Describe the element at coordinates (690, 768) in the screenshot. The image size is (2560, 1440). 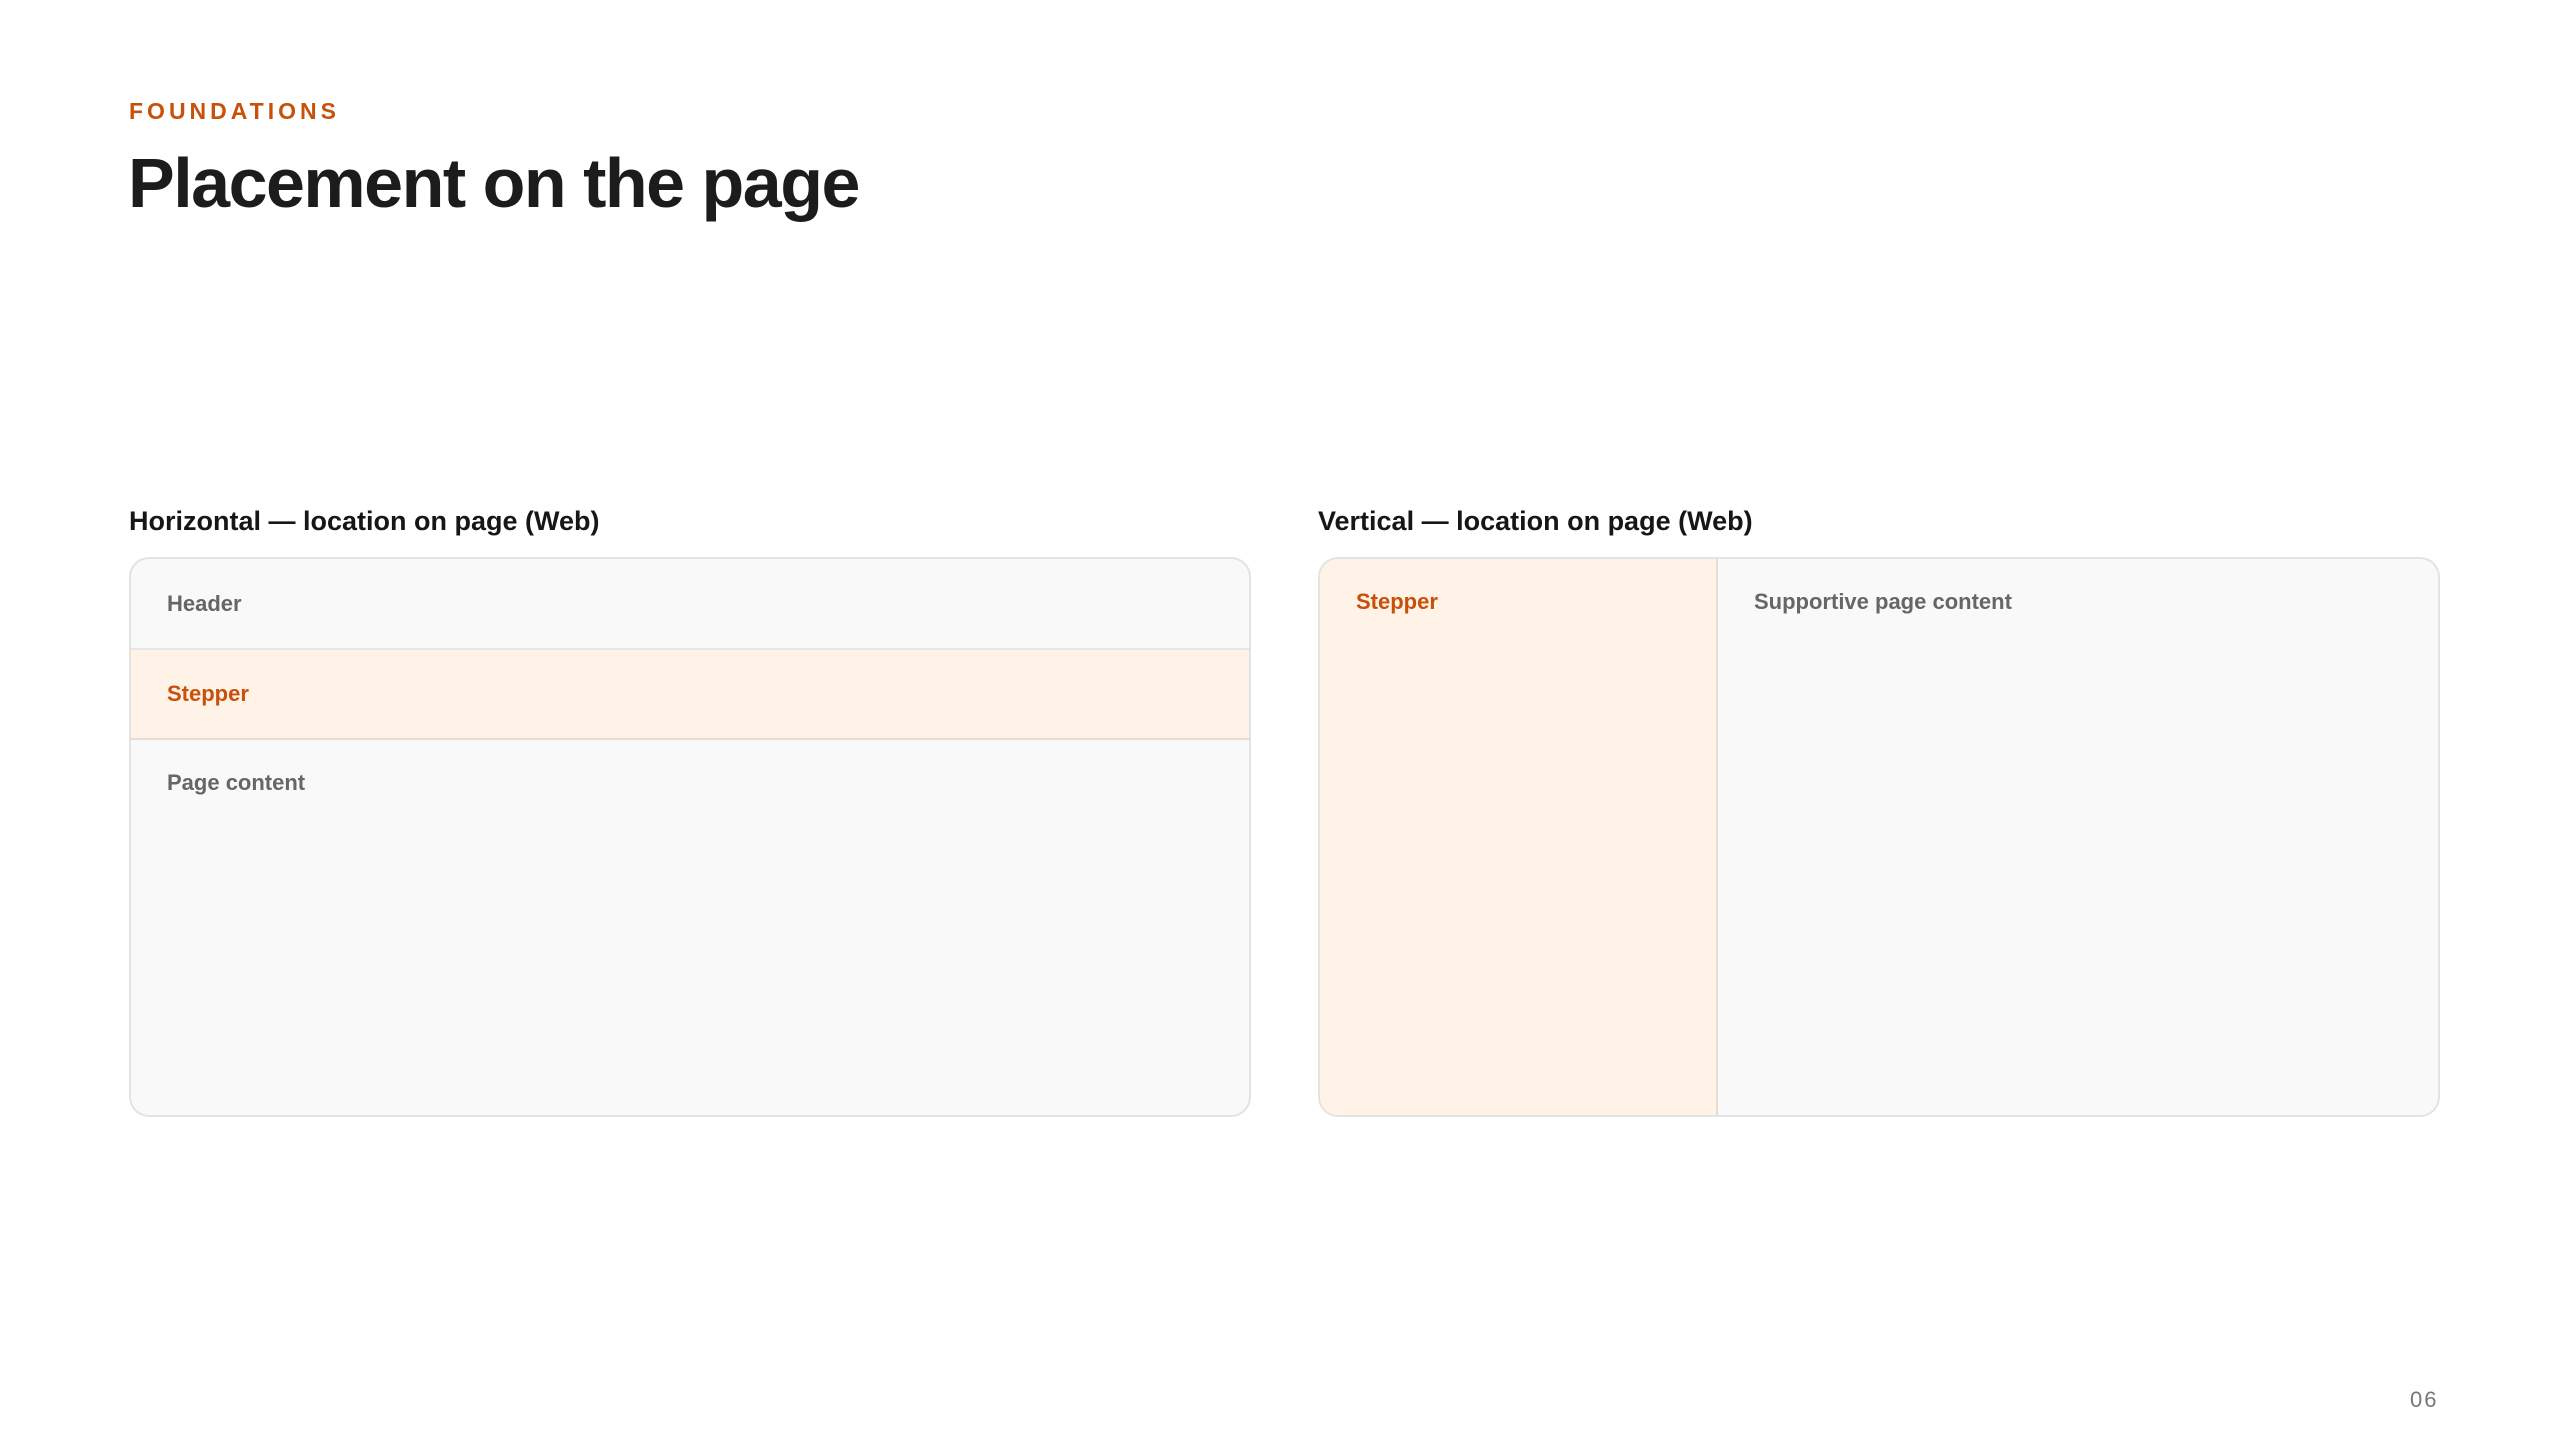
I see `page-content-region: Page content` at that location.